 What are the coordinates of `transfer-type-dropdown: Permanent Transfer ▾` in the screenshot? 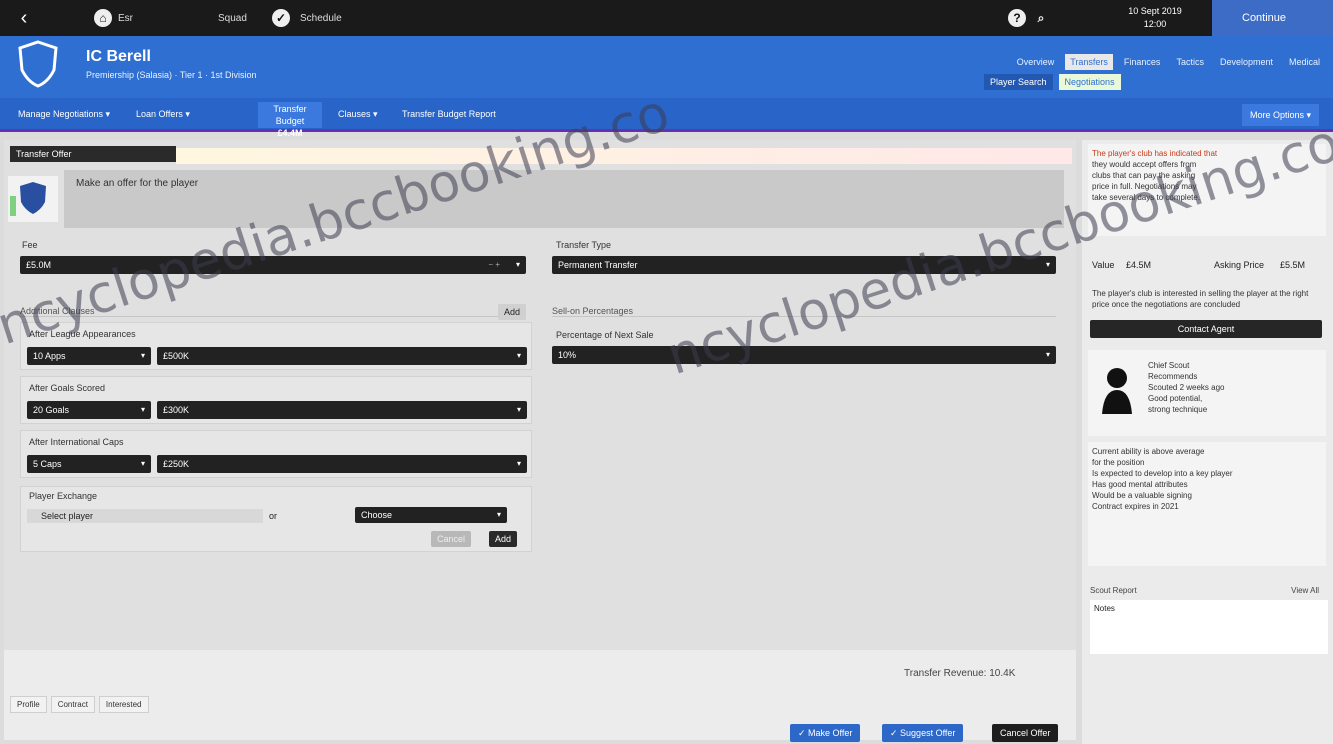 It's located at (804, 265).